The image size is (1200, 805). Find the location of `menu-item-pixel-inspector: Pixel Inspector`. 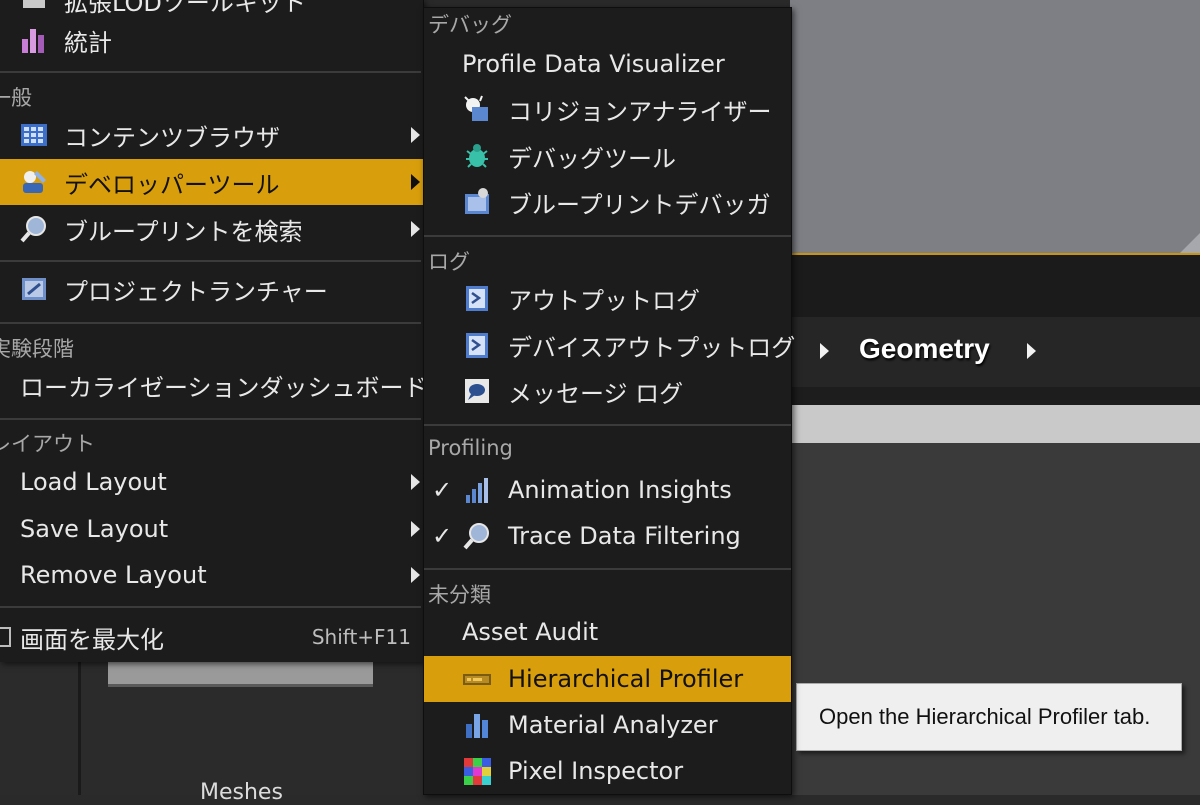

menu-item-pixel-inspector: Pixel Inspector is located at coordinates (607, 771).